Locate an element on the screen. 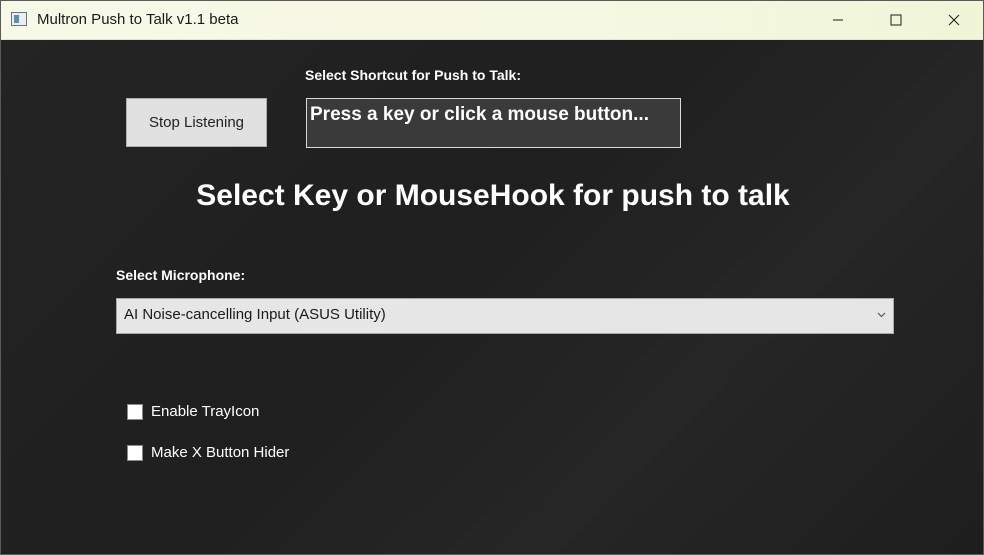  maximize-button is located at coordinates (896, 20).